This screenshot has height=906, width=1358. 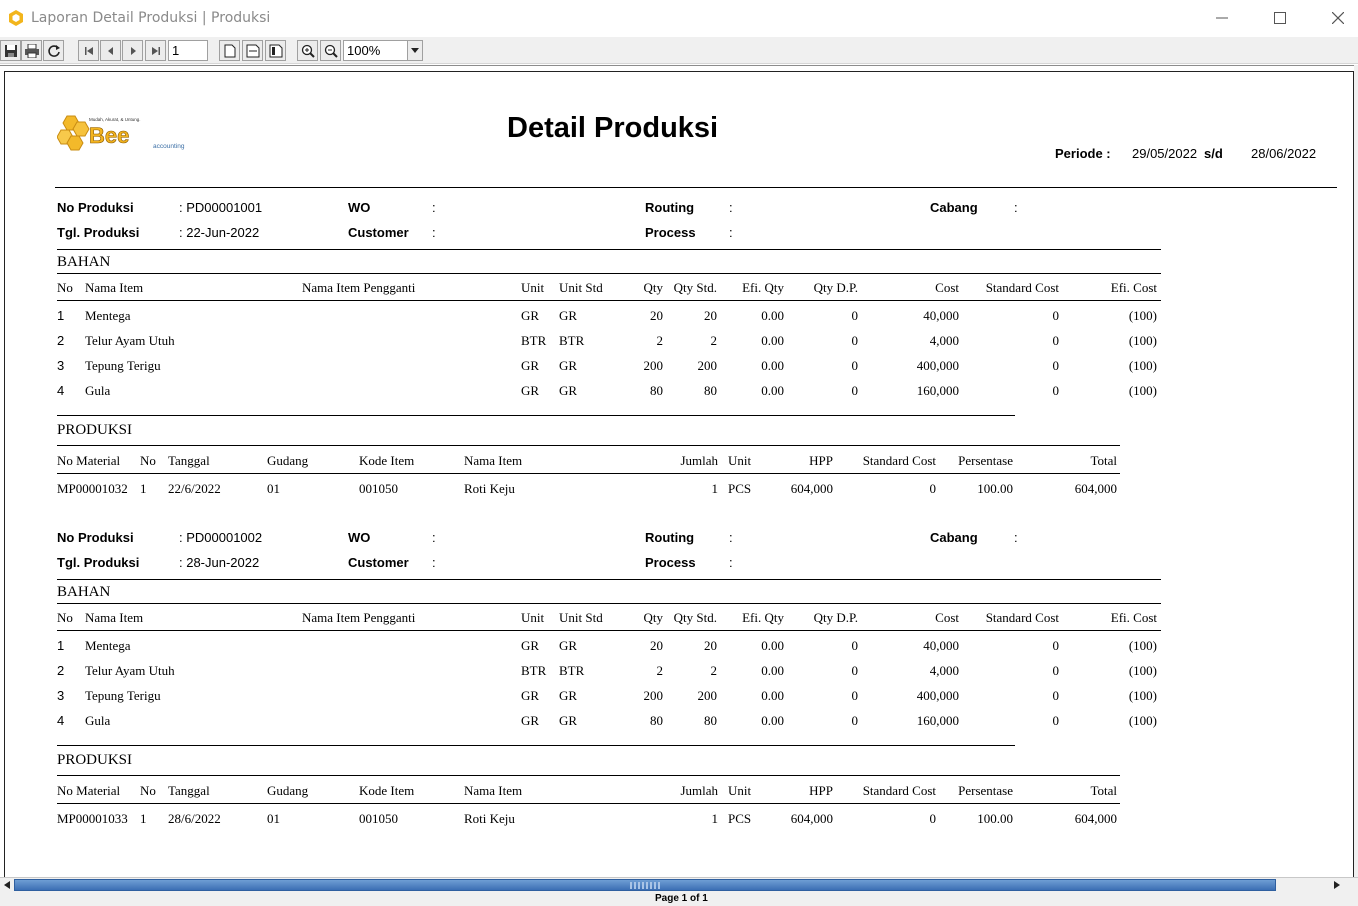 I want to click on bahan-top-rule, so click(x=609, y=249).